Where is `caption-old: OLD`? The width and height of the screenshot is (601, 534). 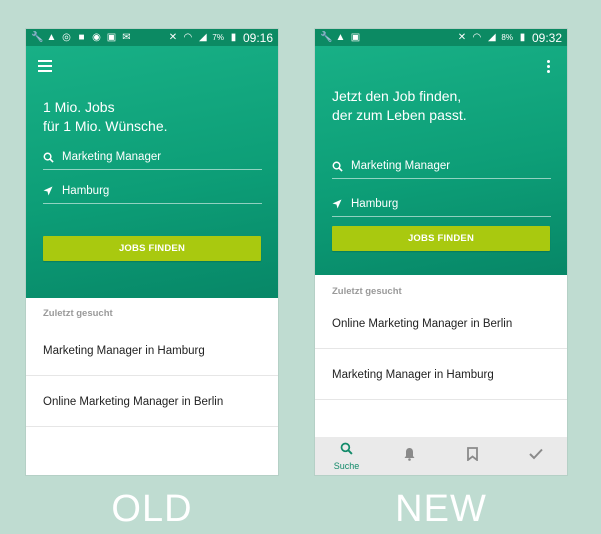 caption-old: OLD is located at coordinates (152, 509).